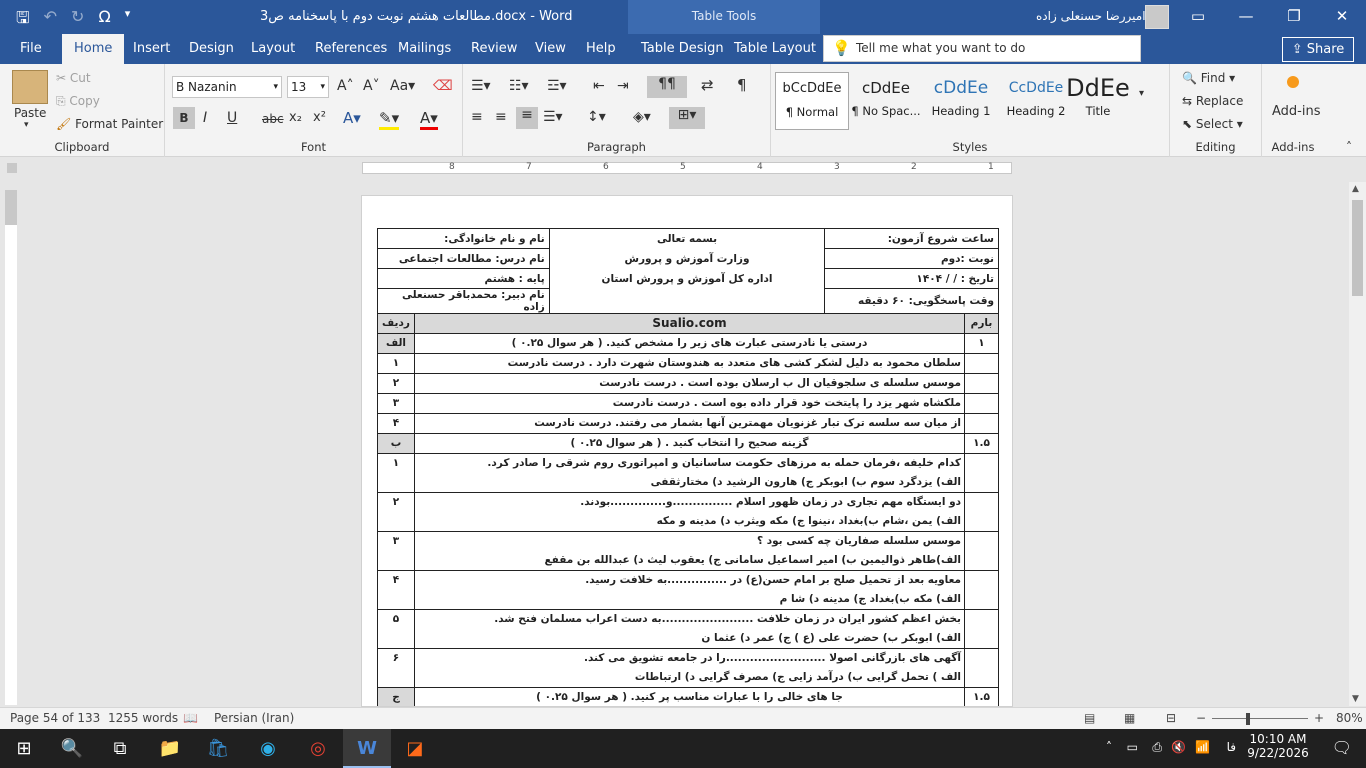  I want to click on customize-qat-icon: ▾, so click(128, 20).